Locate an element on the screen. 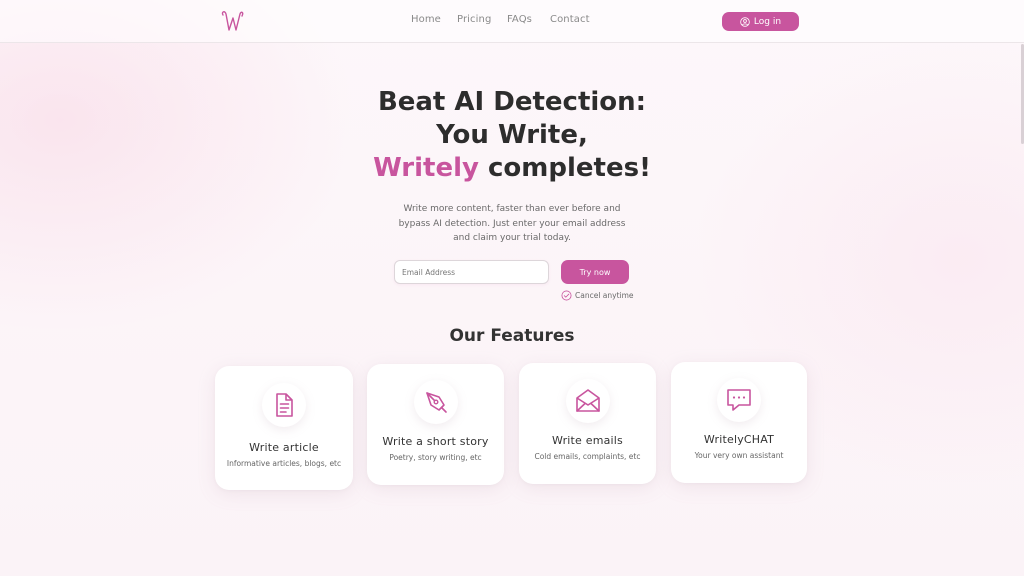 This screenshot has width=1024, height=576. hero-title-brand: Writely is located at coordinates (426, 168).